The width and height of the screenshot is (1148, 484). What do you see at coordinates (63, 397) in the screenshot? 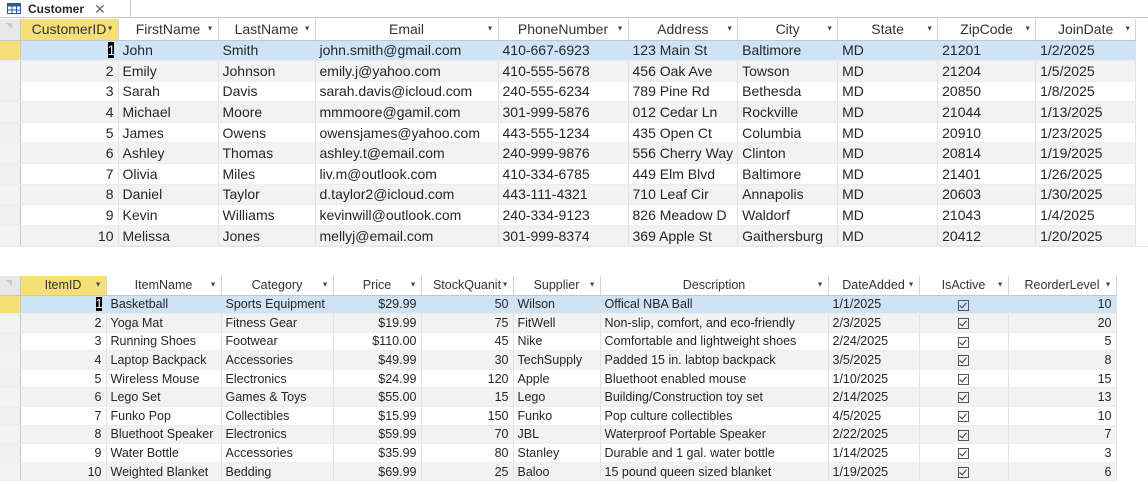
I see `cell-itemid: 6` at bounding box center [63, 397].